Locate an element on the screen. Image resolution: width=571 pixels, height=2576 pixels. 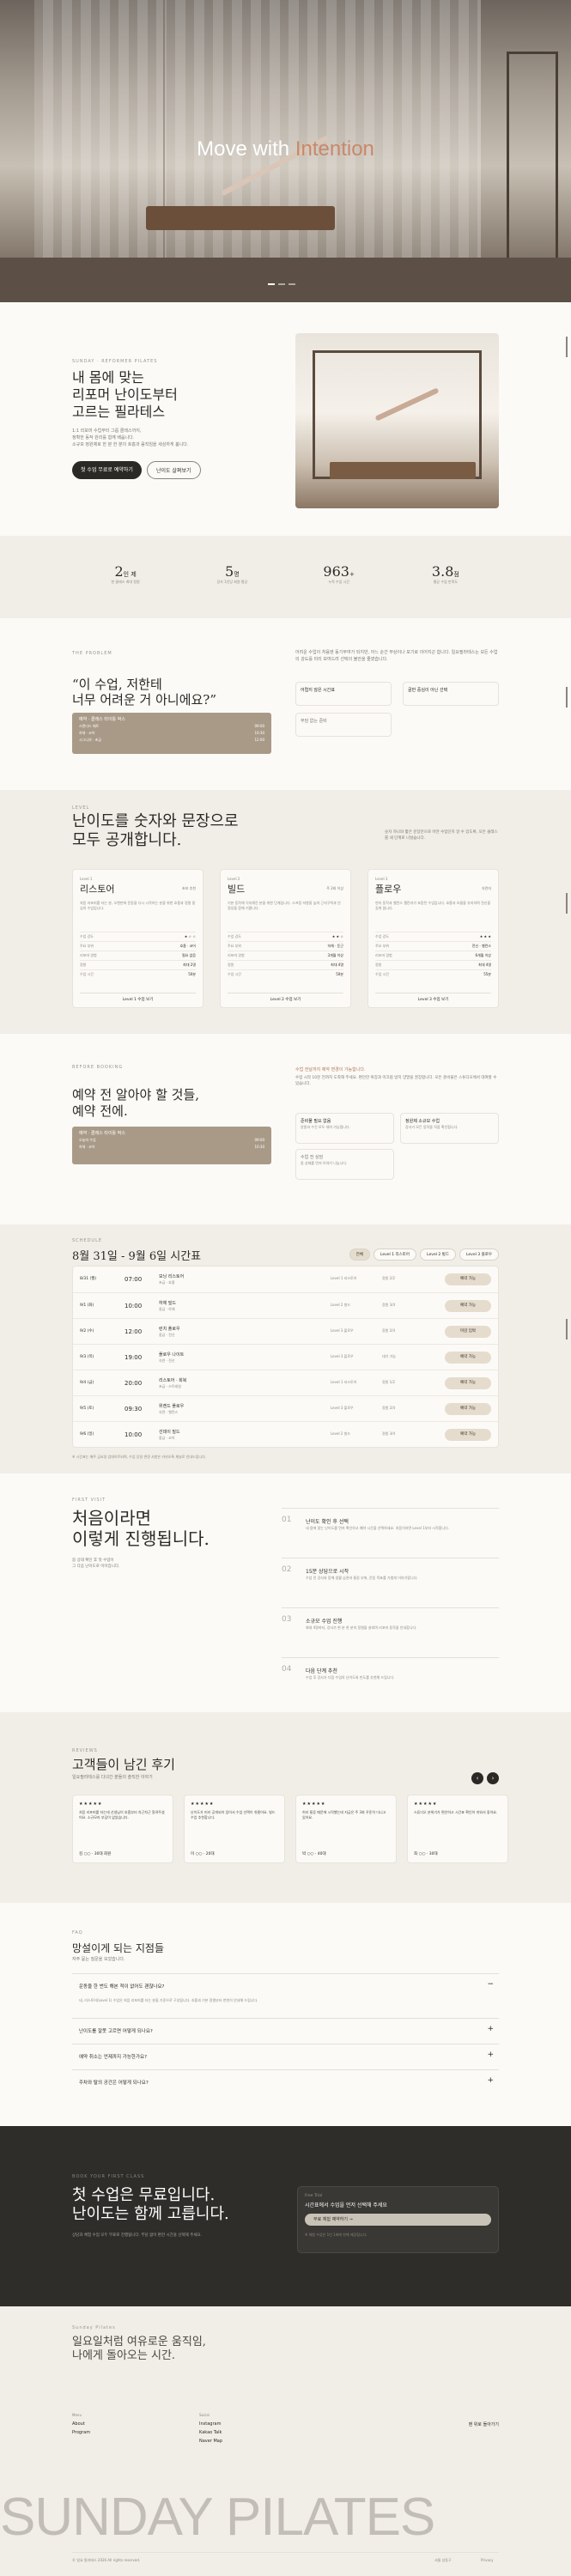
process-step-title: 다음 단계 추천 is located at coordinates (321, 1671).